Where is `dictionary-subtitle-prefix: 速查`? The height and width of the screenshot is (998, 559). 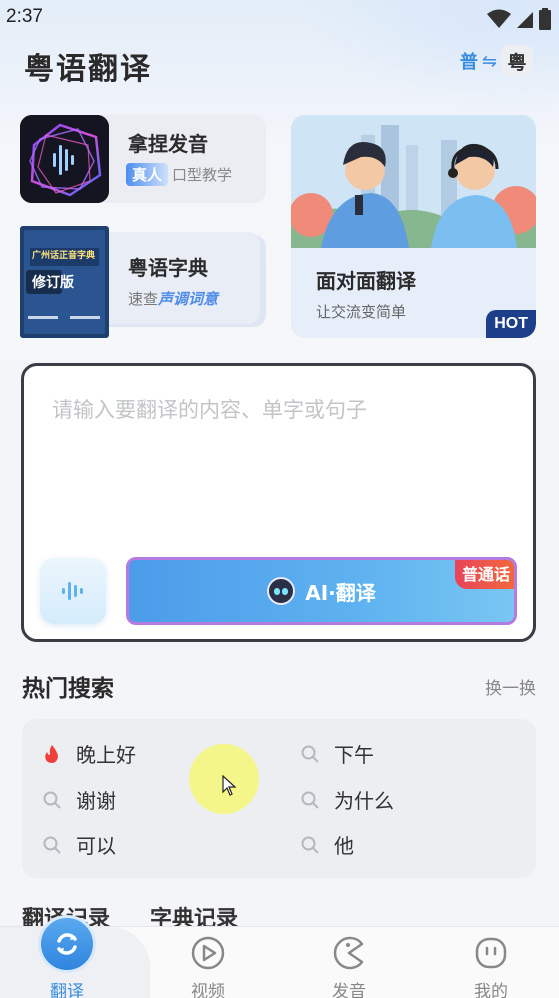
dictionary-subtitle-prefix: 速查 is located at coordinates (143, 299).